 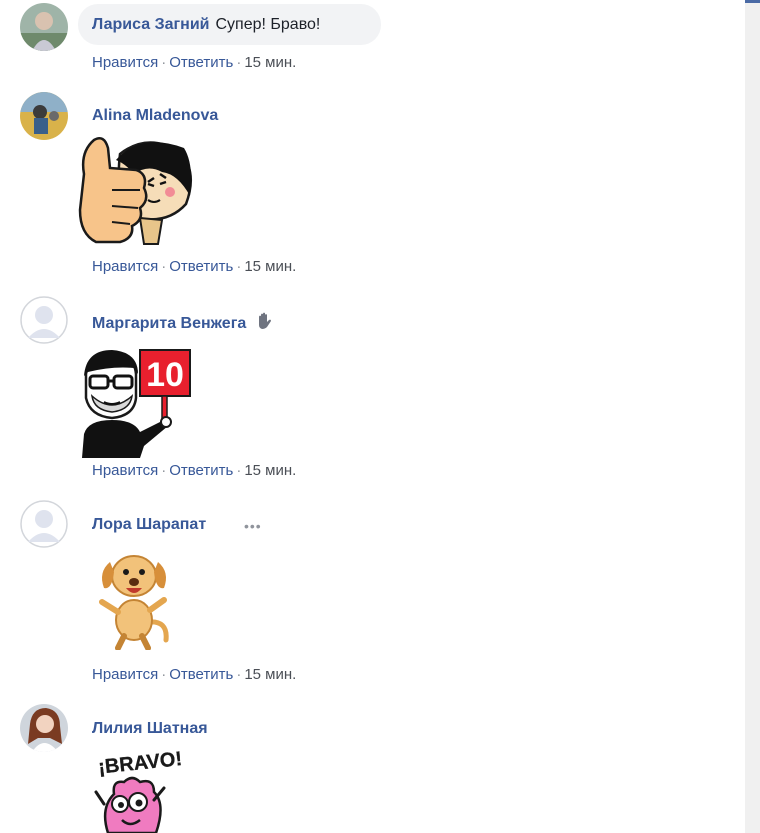 What do you see at coordinates (142, 790) in the screenshot?
I see `bravo-sticker: ¡BRAVO!` at bounding box center [142, 790].